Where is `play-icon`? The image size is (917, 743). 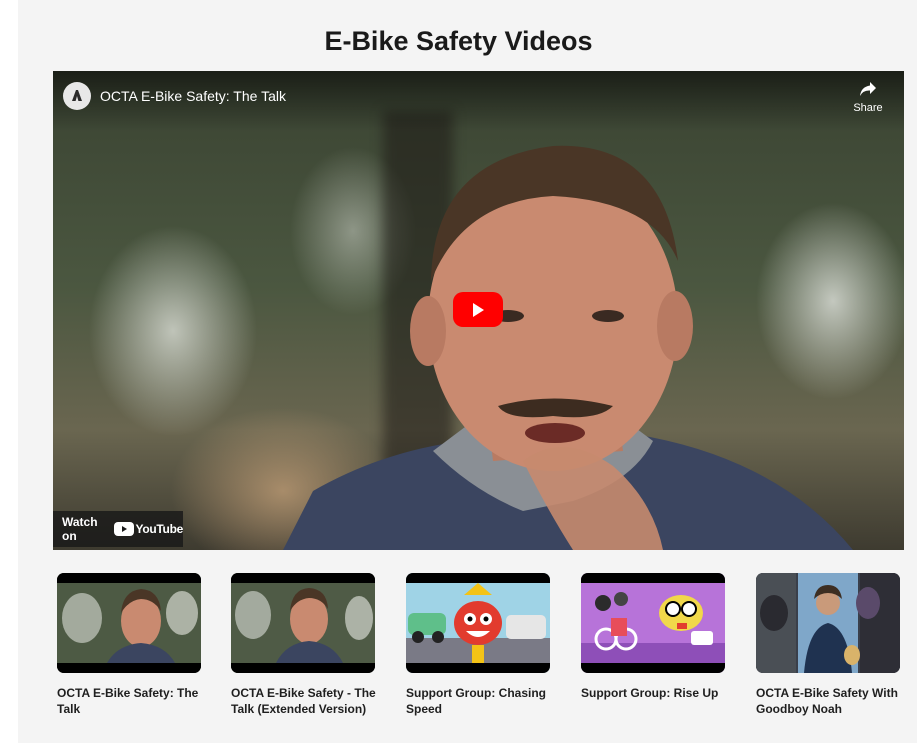
play-icon is located at coordinates (478, 309).